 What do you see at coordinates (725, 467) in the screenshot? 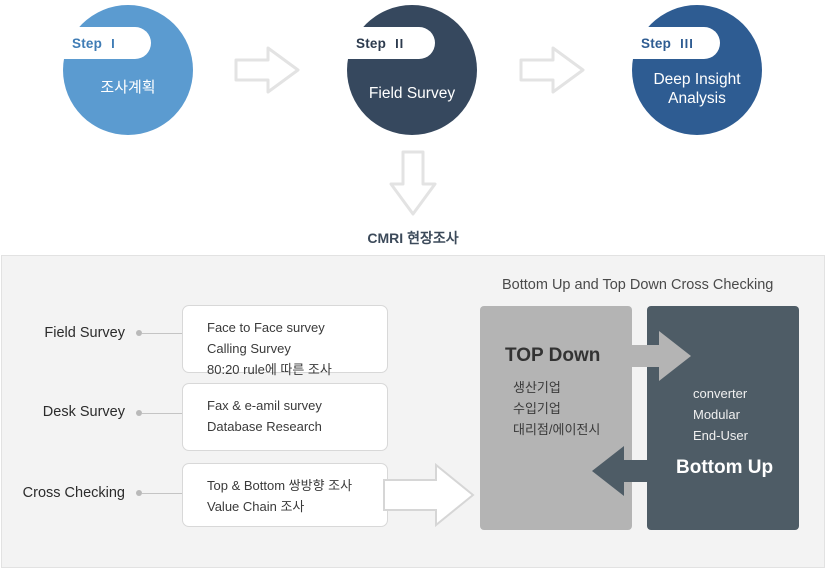
I see `bottom-up-heading: Bottom Up` at bounding box center [725, 467].